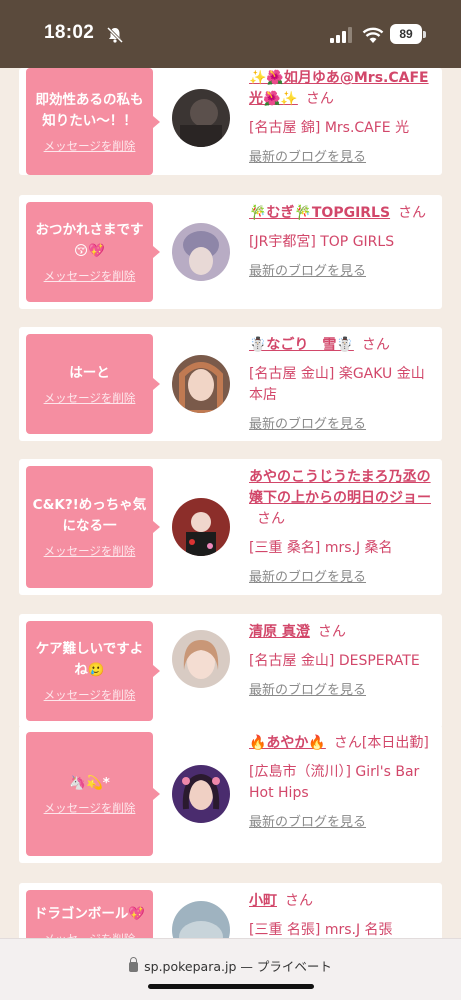 Image resolution: width=461 pixels, height=1000 pixels. Describe the element at coordinates (134, 964) in the screenshot. I see `lock-icon` at that location.